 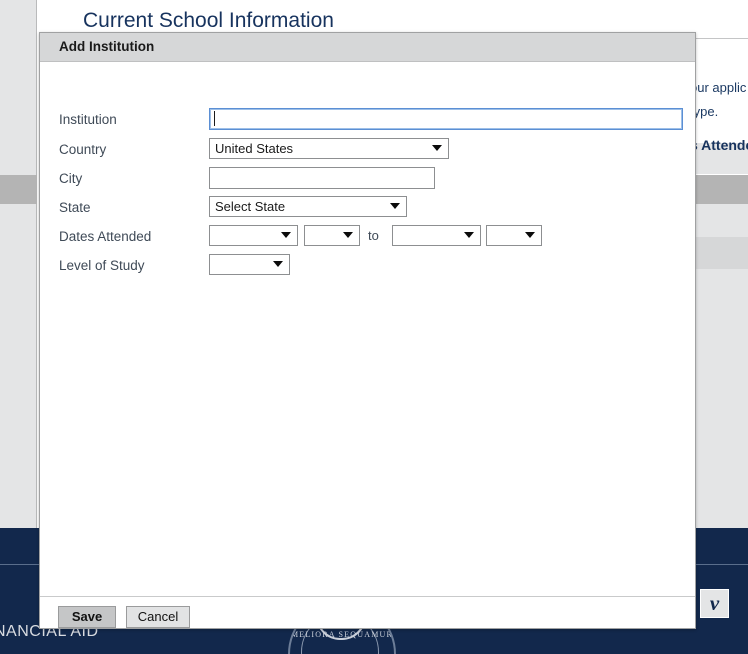 I want to click on field-row-level-of-study: Level of Study, so click(x=367, y=268).